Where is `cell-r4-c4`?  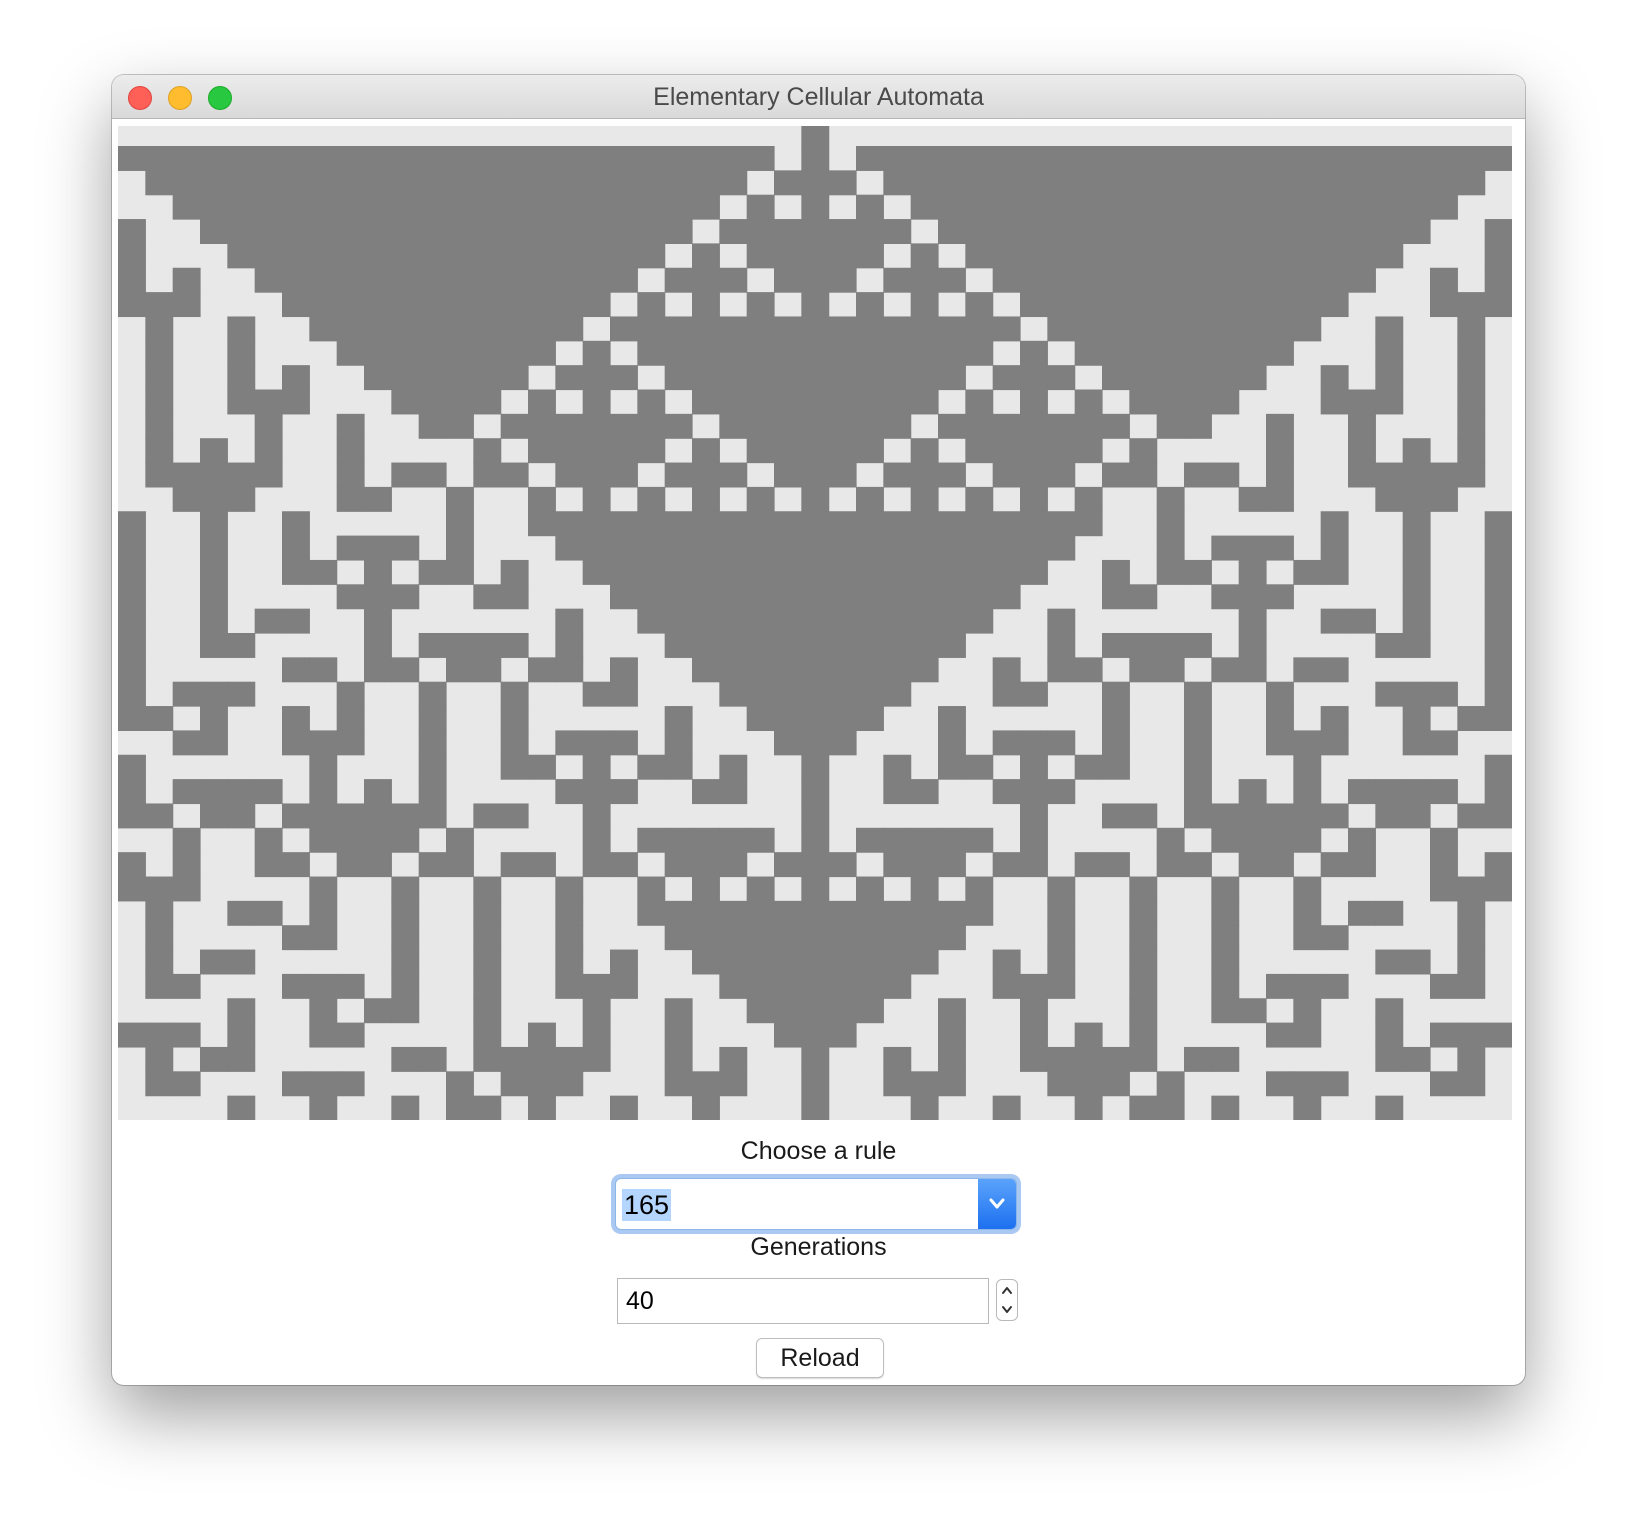
cell-r4-c4 is located at coordinates (241, 231).